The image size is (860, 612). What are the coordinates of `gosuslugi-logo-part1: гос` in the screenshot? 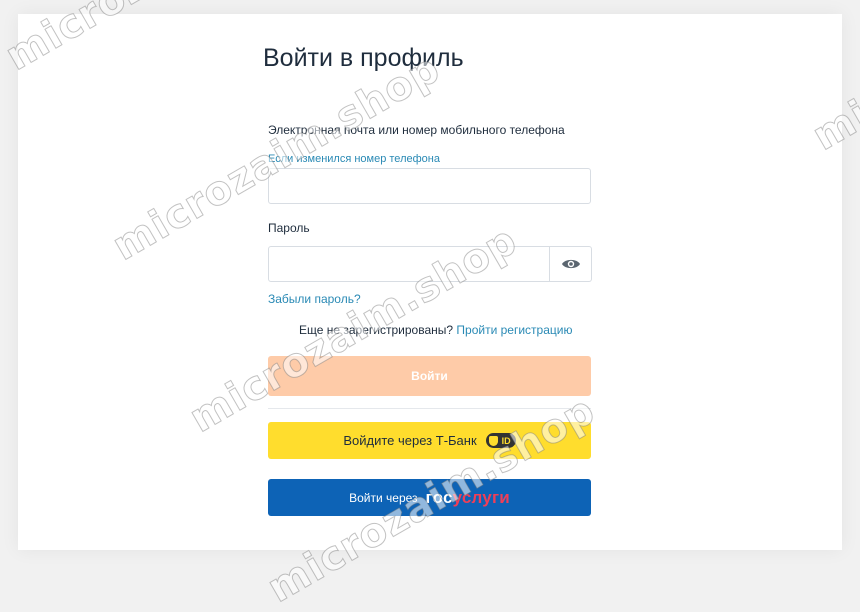 It's located at (439, 497).